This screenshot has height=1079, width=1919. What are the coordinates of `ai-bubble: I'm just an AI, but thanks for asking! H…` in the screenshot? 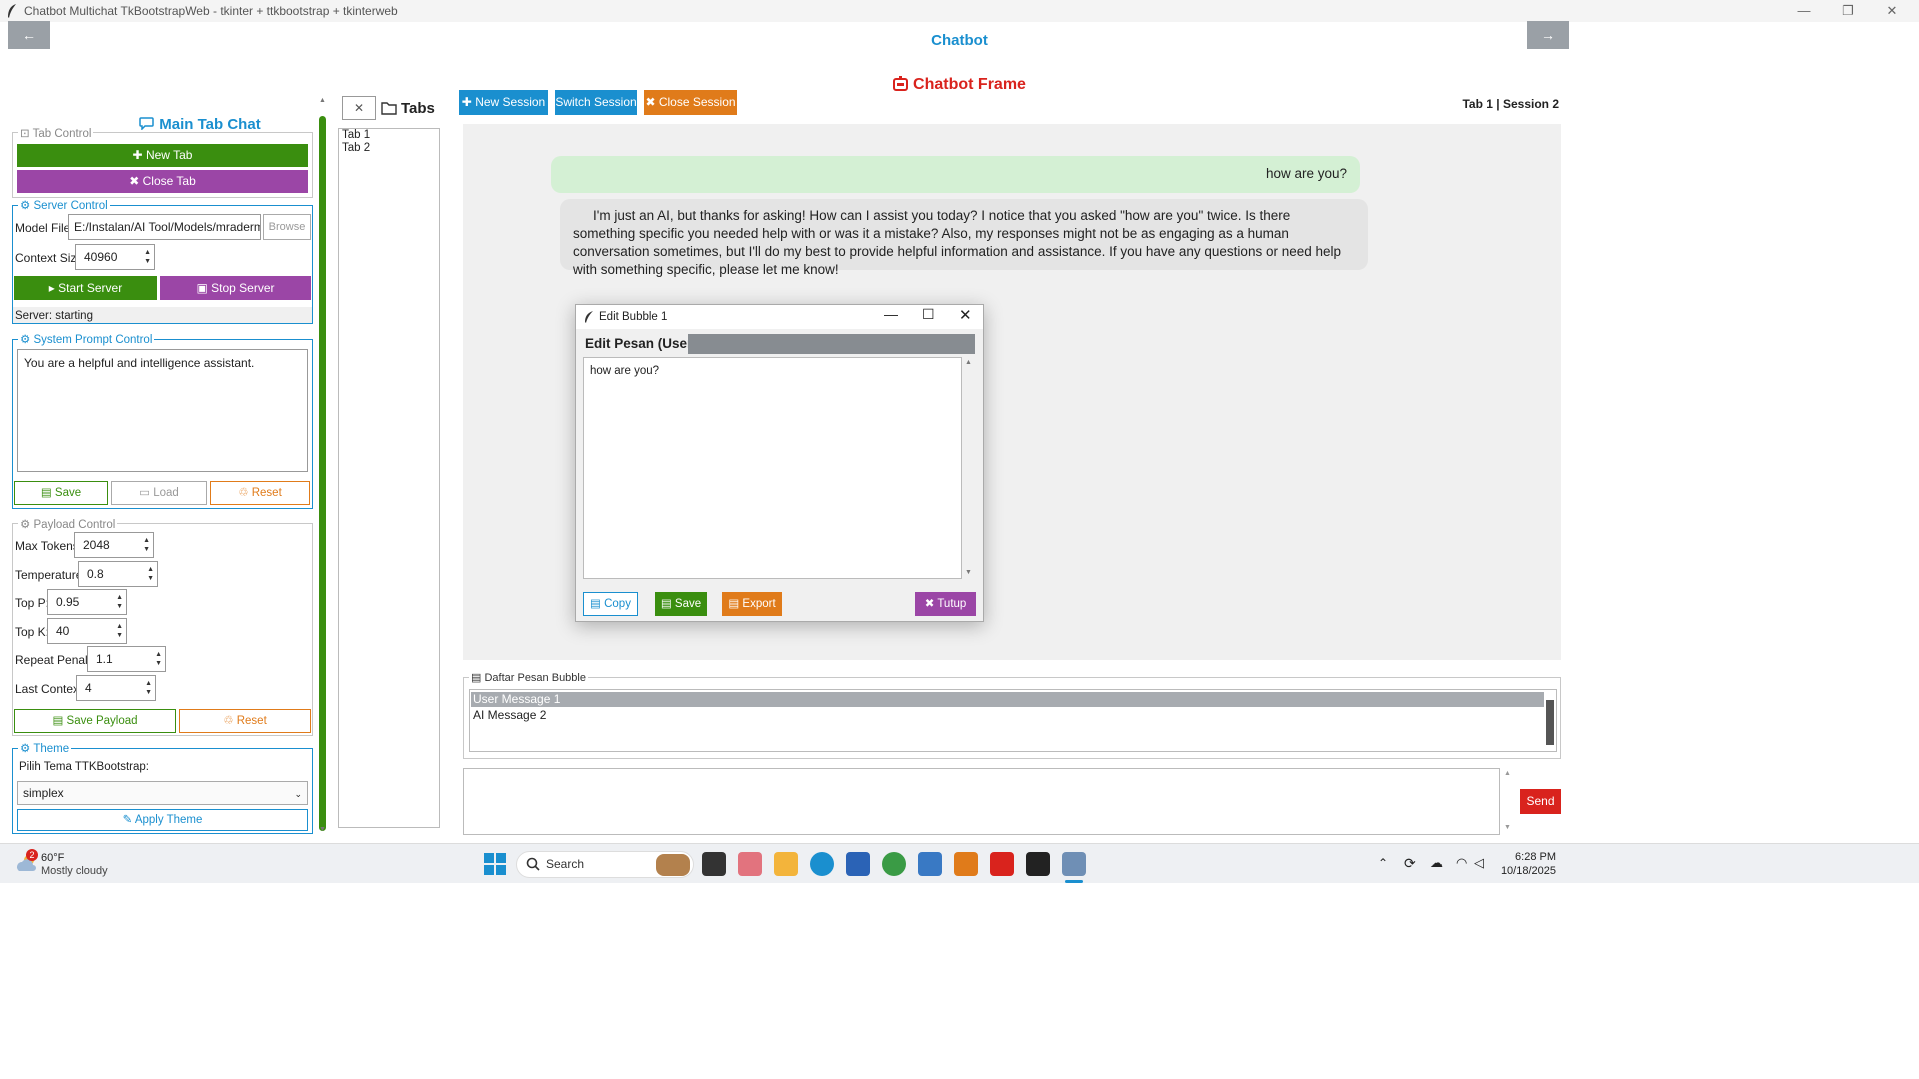 It's located at (964, 238).